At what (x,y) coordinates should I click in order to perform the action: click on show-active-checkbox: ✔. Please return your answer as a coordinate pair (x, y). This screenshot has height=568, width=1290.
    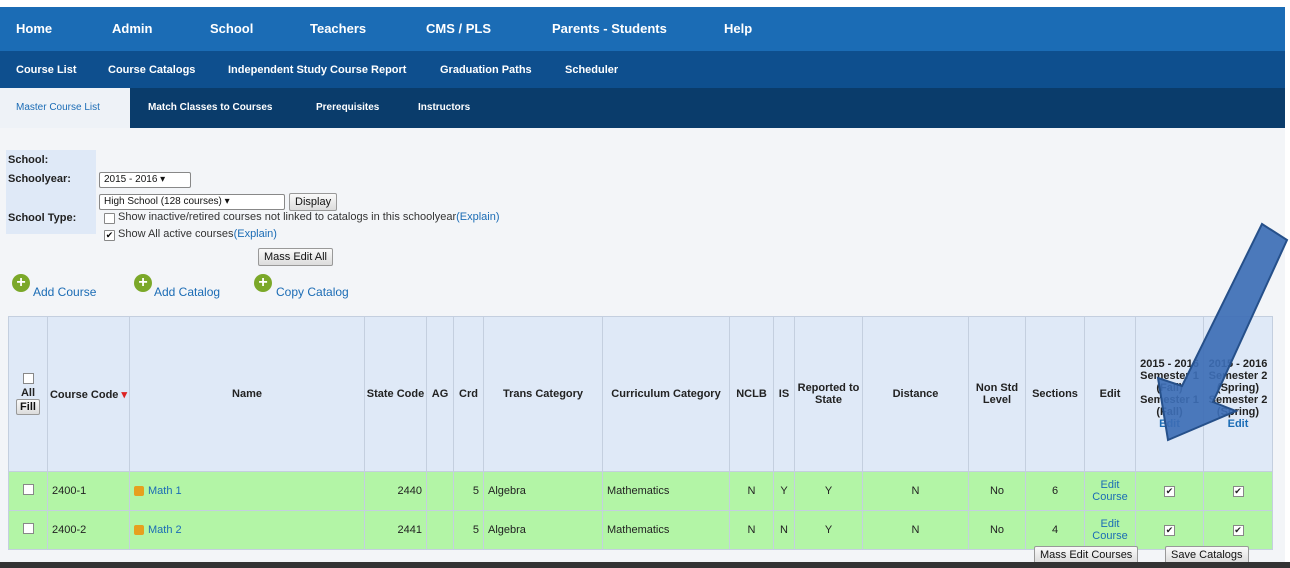
    Looking at the image, I should click on (109, 235).